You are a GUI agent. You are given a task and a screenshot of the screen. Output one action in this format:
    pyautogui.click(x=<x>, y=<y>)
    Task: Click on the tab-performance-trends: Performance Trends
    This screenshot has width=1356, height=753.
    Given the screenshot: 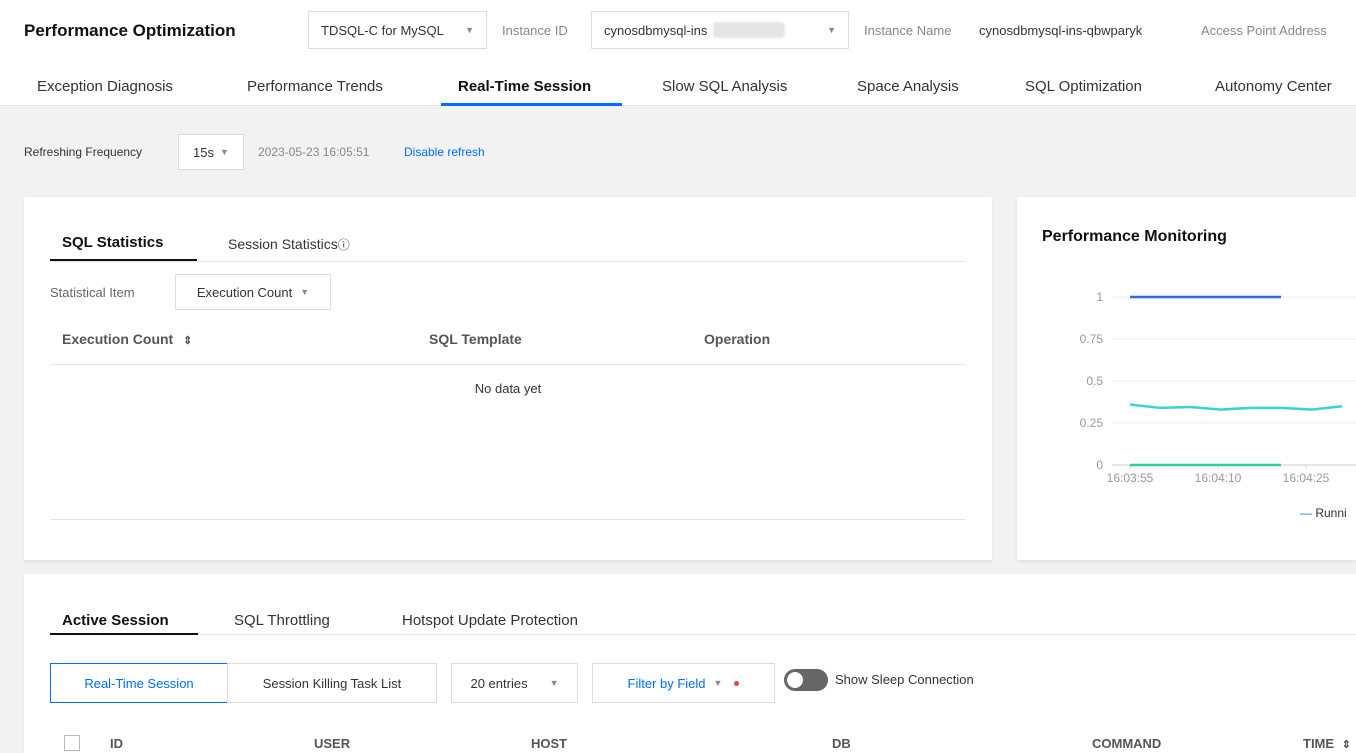 What is the action you would take?
    pyautogui.click(x=315, y=86)
    